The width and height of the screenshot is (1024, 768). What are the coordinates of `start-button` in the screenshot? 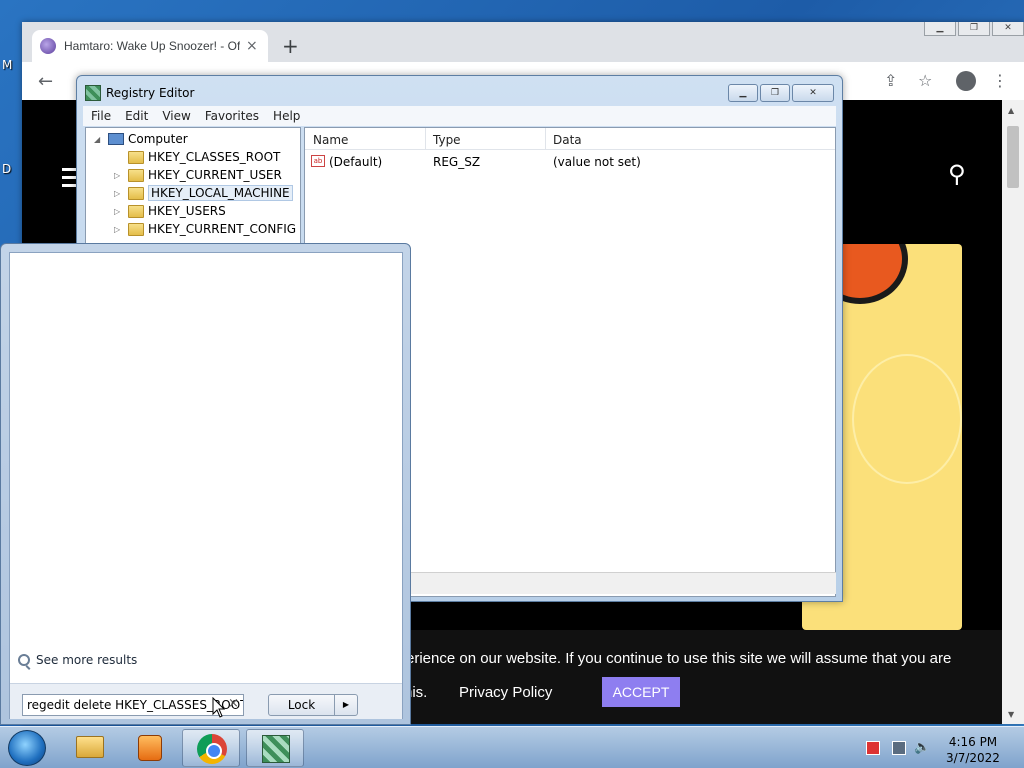 It's located at (27, 748).